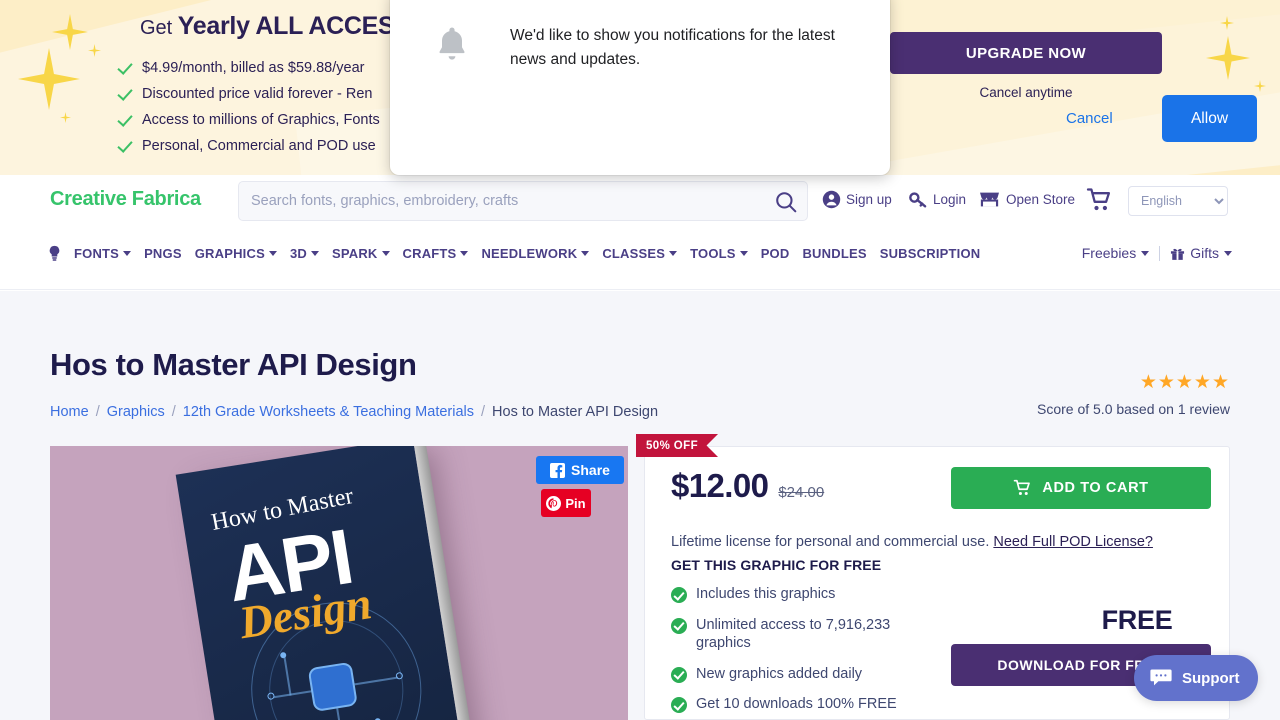  Describe the element at coordinates (930, 253) in the screenshot. I see `nav-item-subscription: SUBSCRIPTION` at that location.